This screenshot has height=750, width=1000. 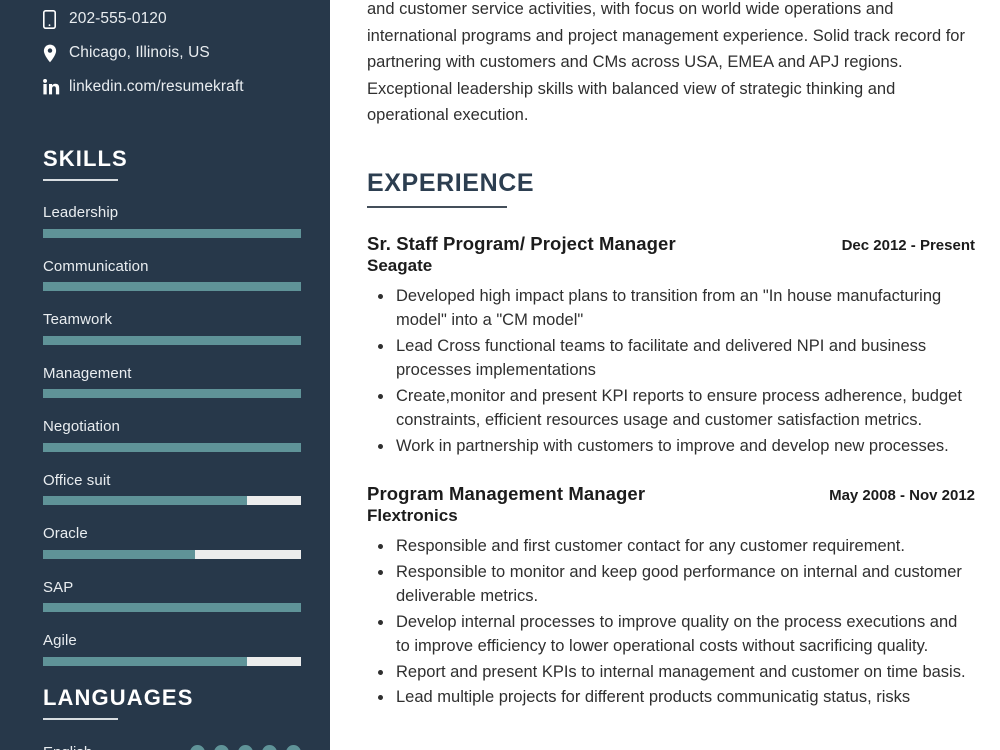 I want to click on location-pin-icon, so click(x=56, y=53).